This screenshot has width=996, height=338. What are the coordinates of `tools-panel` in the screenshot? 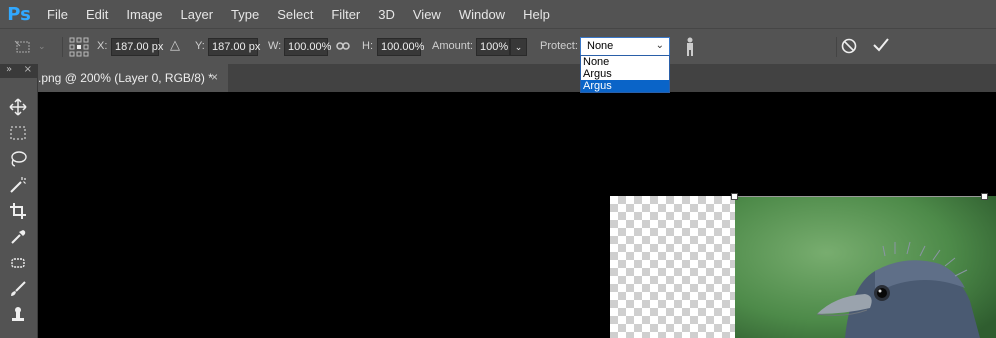 It's located at (19, 208).